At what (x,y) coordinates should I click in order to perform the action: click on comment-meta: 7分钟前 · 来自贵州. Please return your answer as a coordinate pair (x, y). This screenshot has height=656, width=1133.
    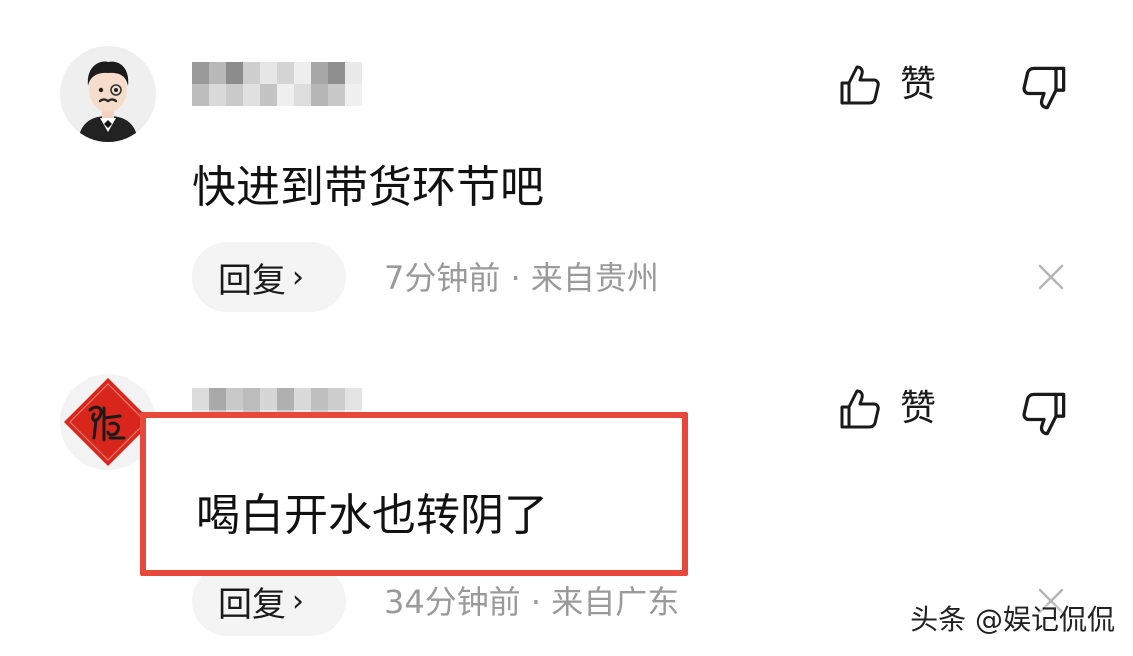
    Looking at the image, I should click on (521, 278).